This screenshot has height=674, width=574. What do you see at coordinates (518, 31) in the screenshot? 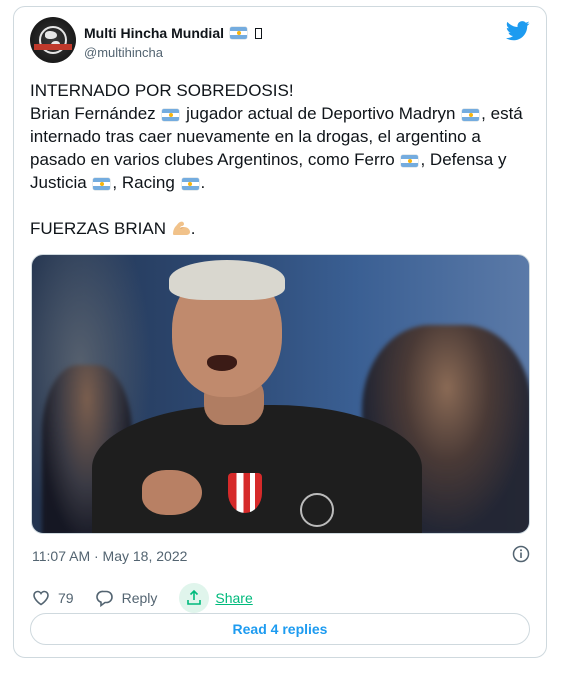
I see `twitter-bird-icon` at bounding box center [518, 31].